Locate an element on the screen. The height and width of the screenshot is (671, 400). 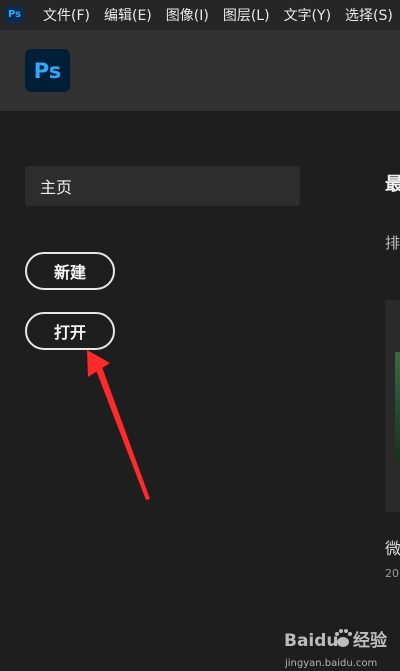
watermark-url: jingyan.baidu.com is located at coordinates (330, 663).